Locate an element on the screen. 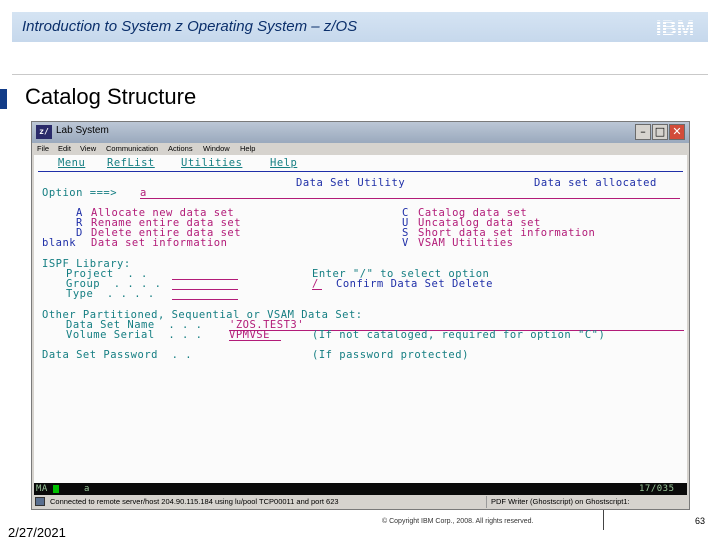 Image resolution: width=720 pixels, height=540 pixels. connection-icon is located at coordinates (40, 501).